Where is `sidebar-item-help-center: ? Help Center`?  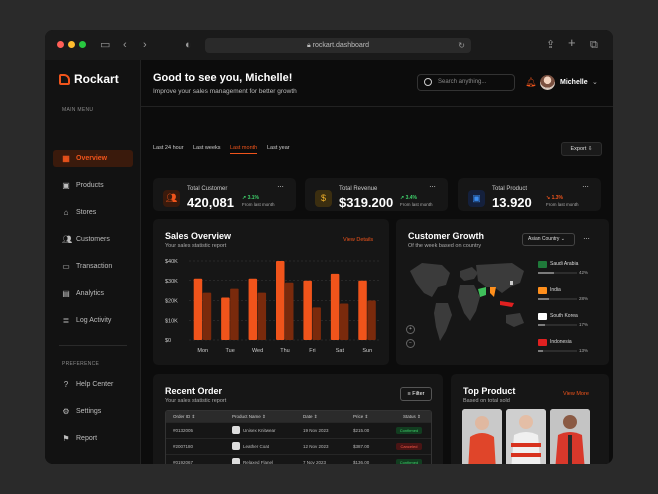 sidebar-item-help-center: ? Help Center is located at coordinates (93, 384).